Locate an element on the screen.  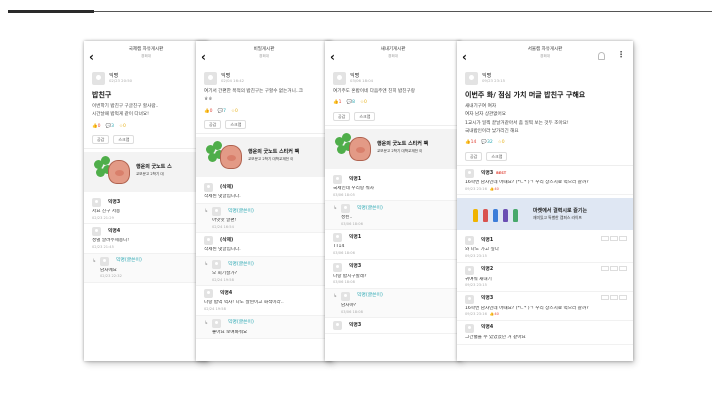
post-stats: 👍0 💬7 ☆0 is located at coordinates (264, 112).